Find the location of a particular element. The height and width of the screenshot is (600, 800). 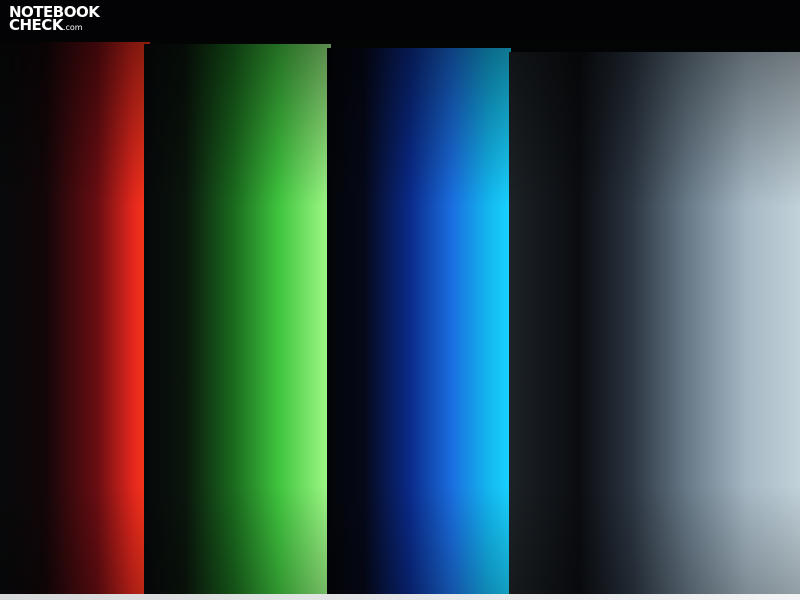

watermark-line2-text: CHECK is located at coordinates (36, 25).